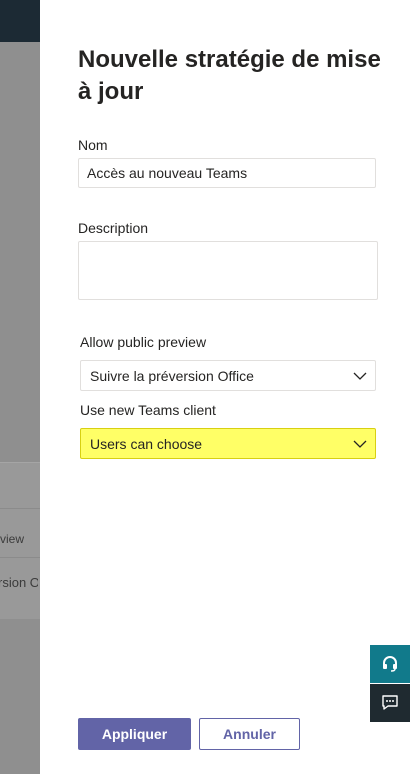 This screenshot has height=774, width=417. I want to click on name-label: Nom, so click(93, 145).